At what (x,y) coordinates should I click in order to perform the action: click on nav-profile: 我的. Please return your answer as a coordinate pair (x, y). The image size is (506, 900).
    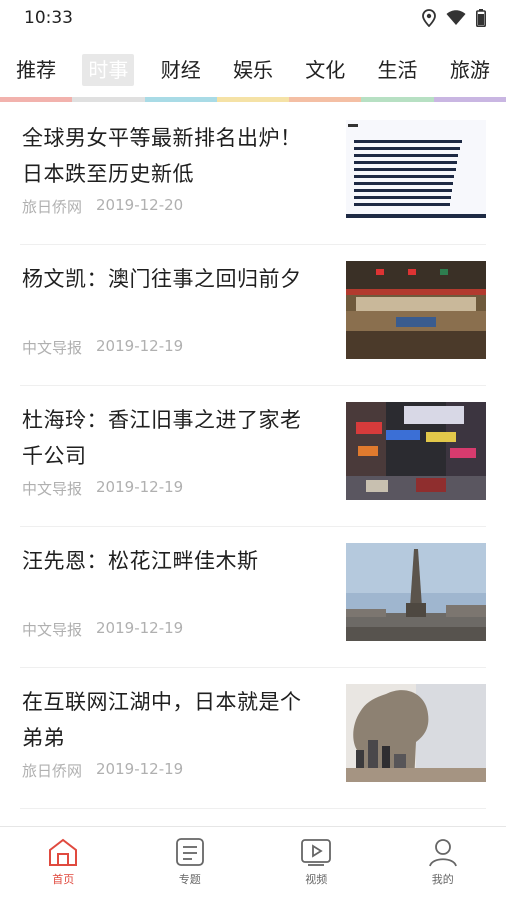
    Looking at the image, I should click on (443, 863).